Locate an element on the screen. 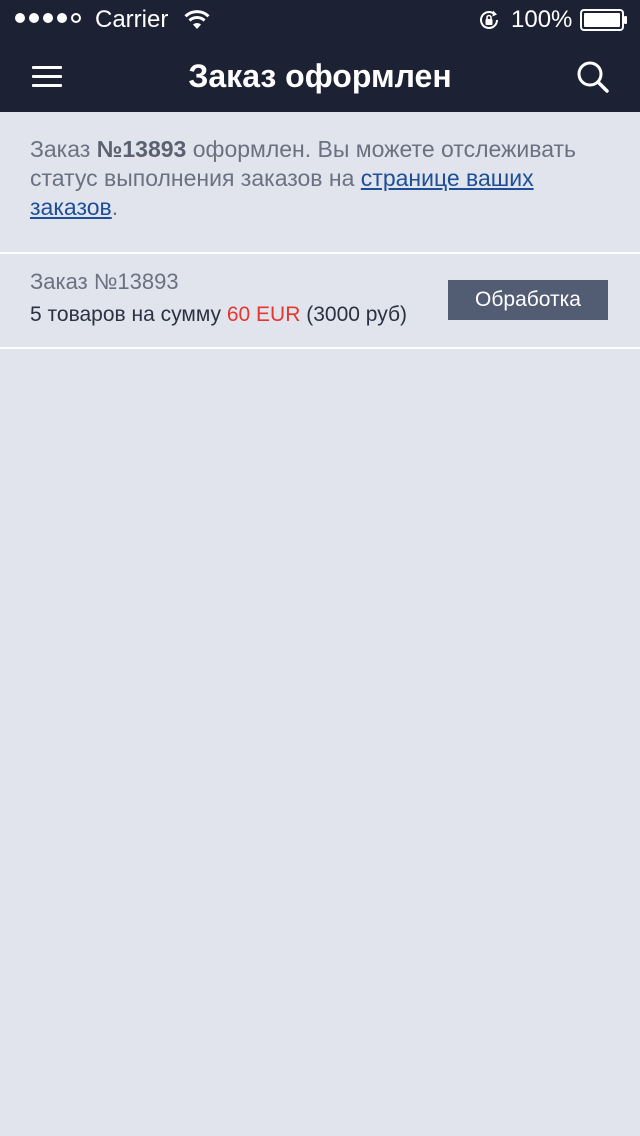  search-icon is located at coordinates (593, 77).